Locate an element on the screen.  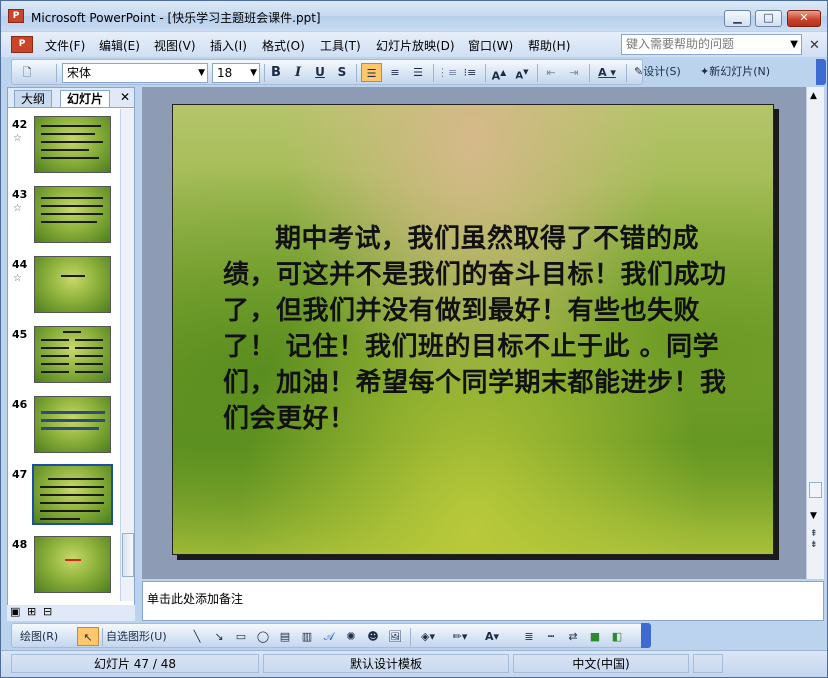
font-name-value: 宋体 is located at coordinates (79, 73).